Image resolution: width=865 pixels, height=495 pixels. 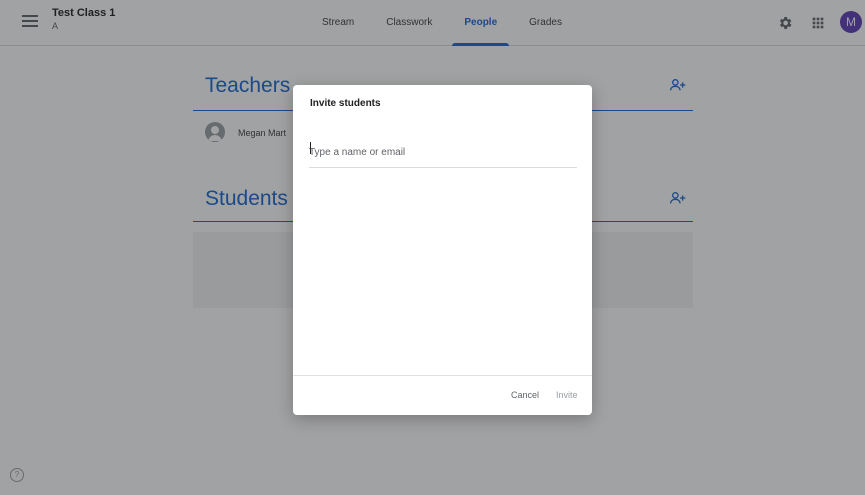 I want to click on invite-search-input, so click(x=443, y=152).